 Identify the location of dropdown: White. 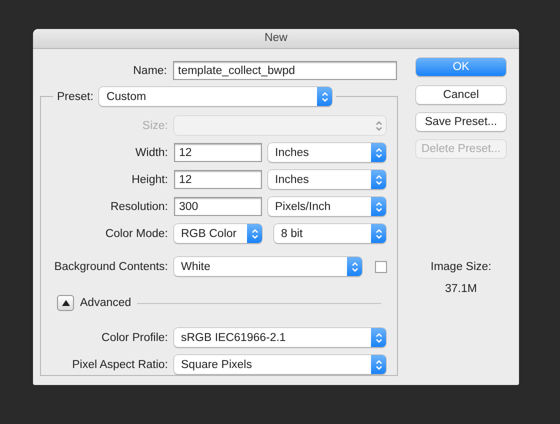
(268, 266).